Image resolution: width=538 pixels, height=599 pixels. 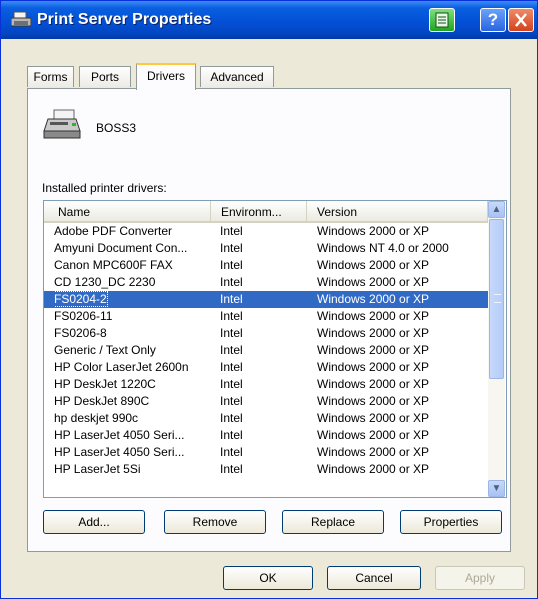 I want to click on table-row: CD 1230_DC 2230 Intel Windows 2000 or XP, so click(x=266, y=282).